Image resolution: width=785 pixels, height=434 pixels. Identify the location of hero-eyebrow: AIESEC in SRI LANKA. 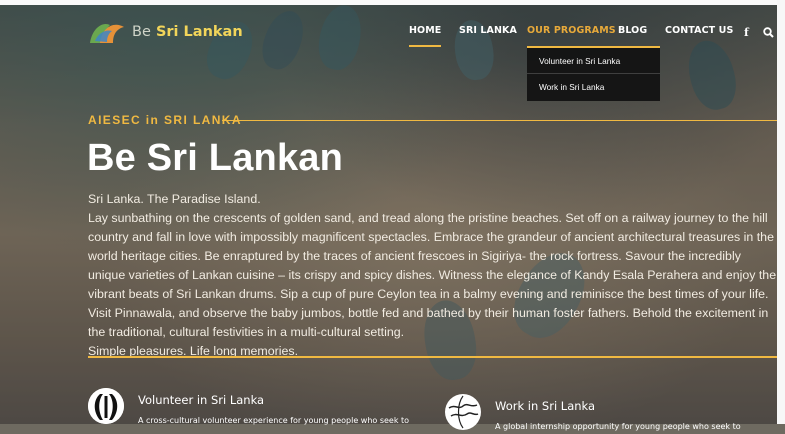
(165, 120).